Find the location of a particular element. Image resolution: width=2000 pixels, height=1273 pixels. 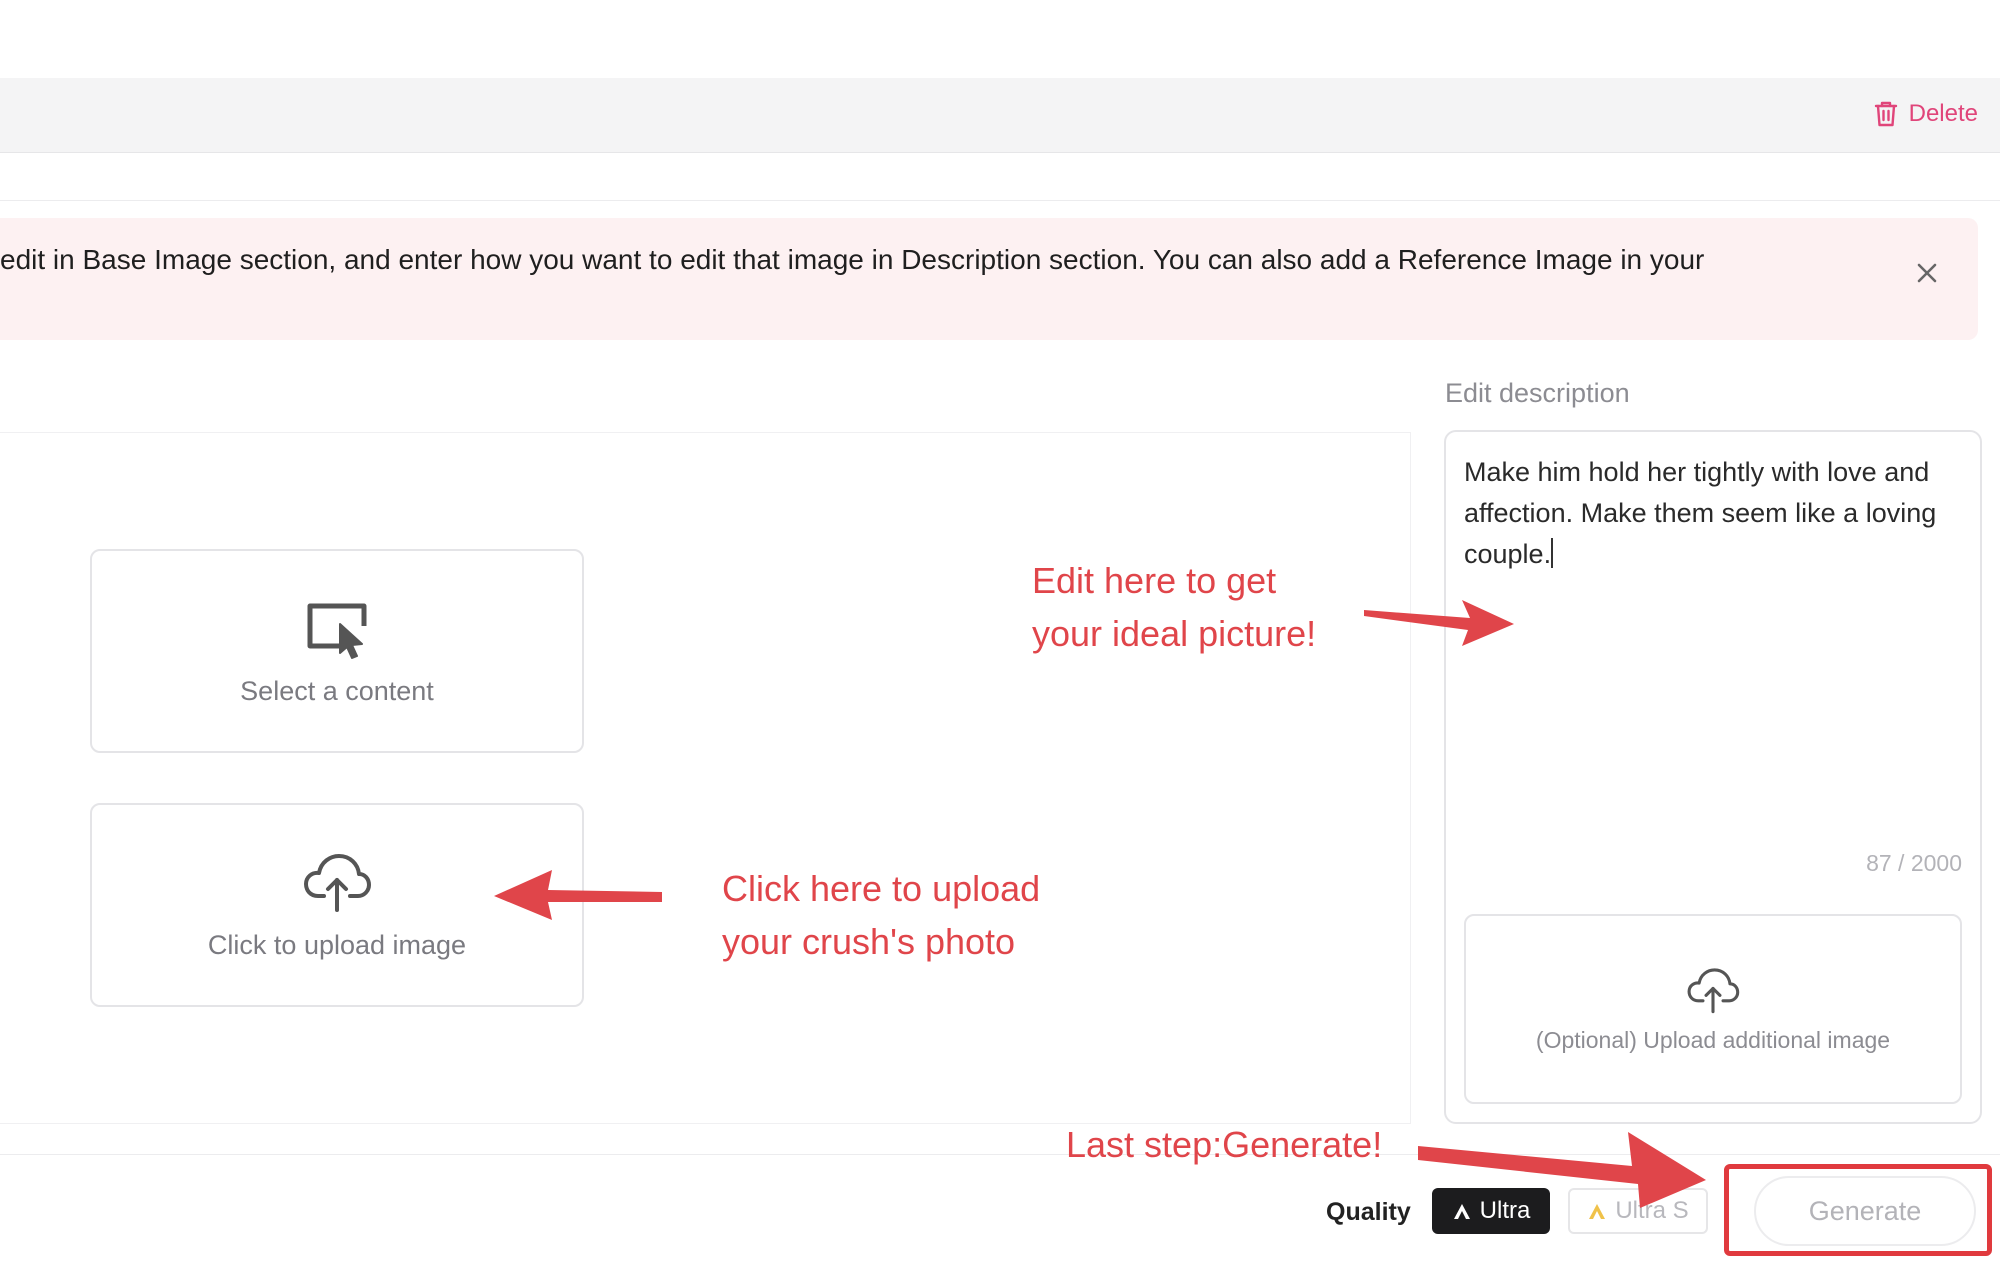

select-cursor-icon is located at coordinates (337, 631).